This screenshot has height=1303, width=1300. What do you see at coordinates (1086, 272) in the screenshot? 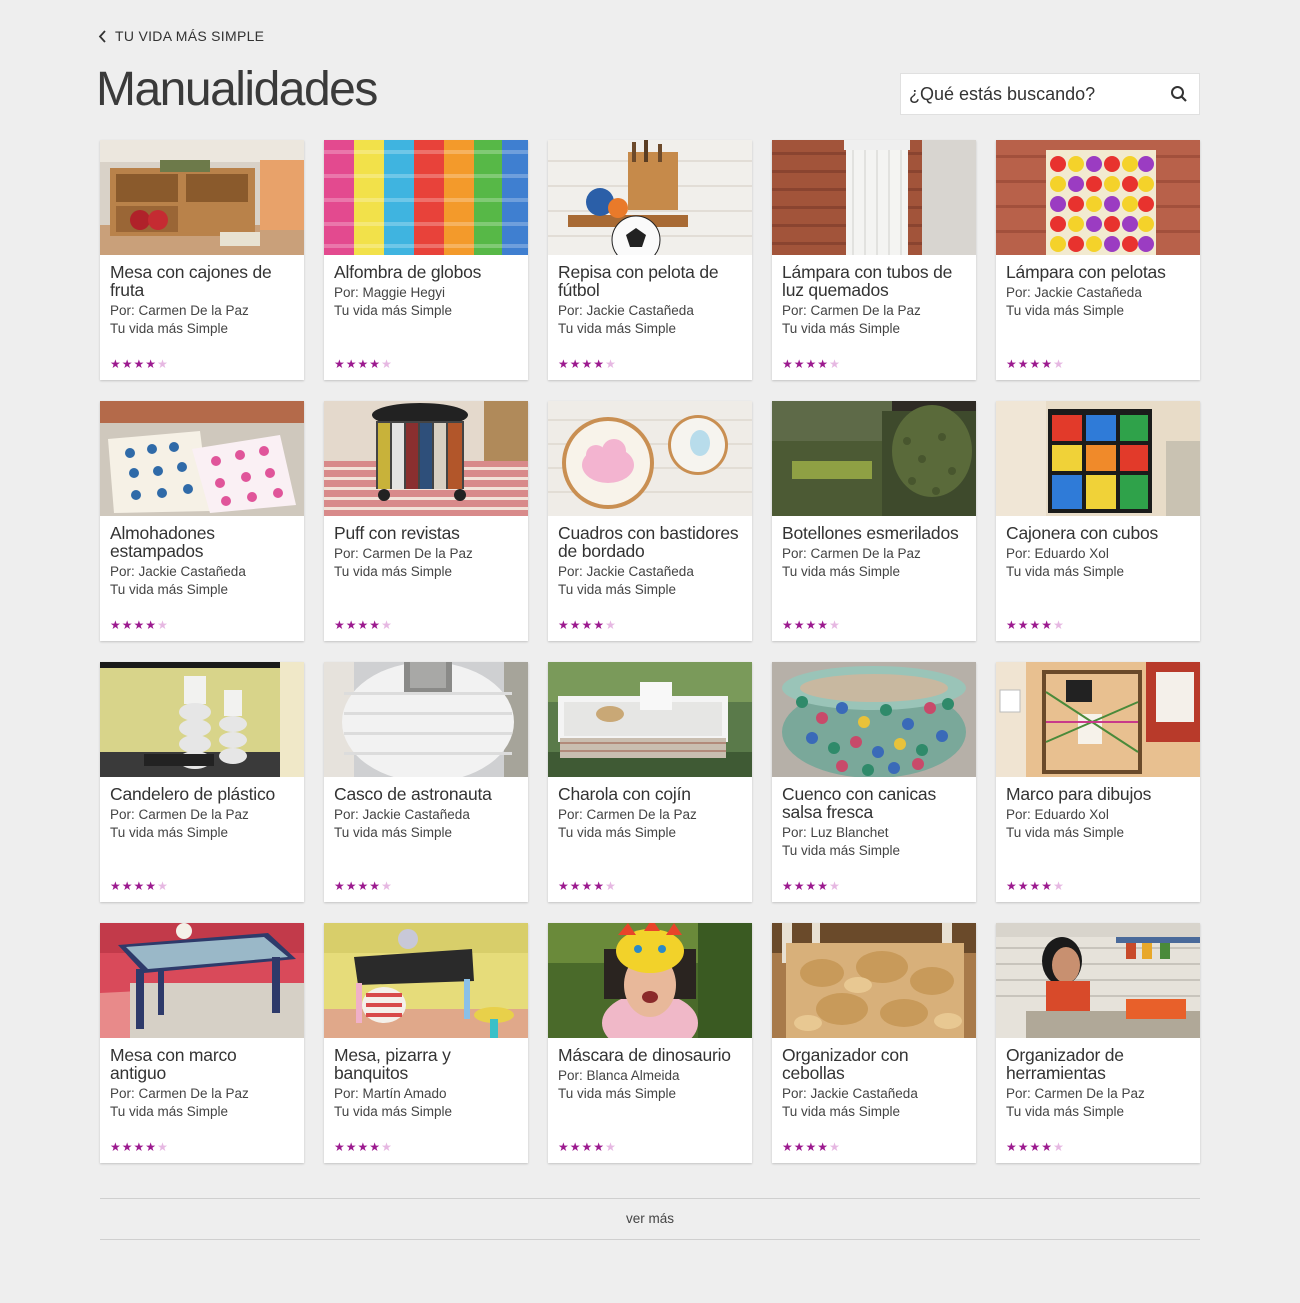
I see `card-title: Lámpara con pelotas` at bounding box center [1086, 272].